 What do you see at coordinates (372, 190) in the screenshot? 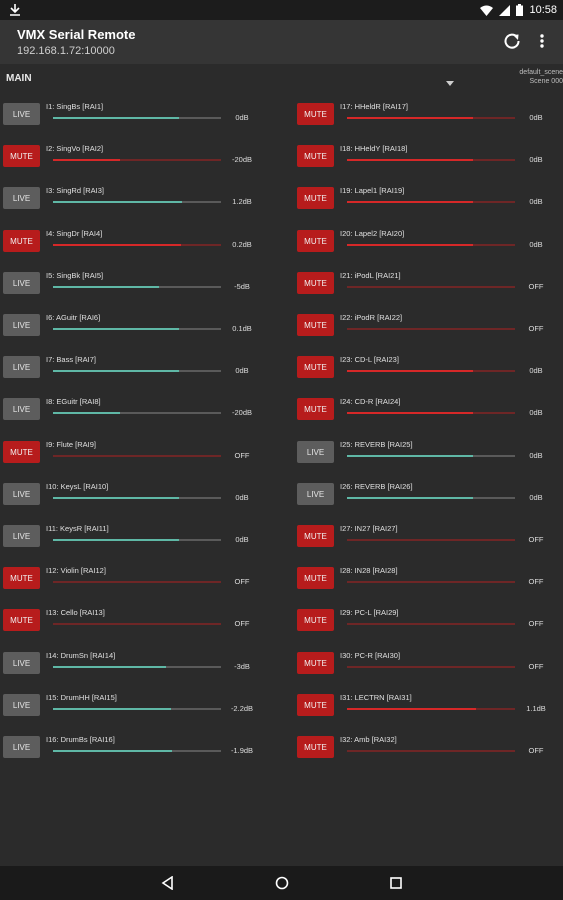
I see `channel-name: I19: Lapel1 [RAI19]` at bounding box center [372, 190].